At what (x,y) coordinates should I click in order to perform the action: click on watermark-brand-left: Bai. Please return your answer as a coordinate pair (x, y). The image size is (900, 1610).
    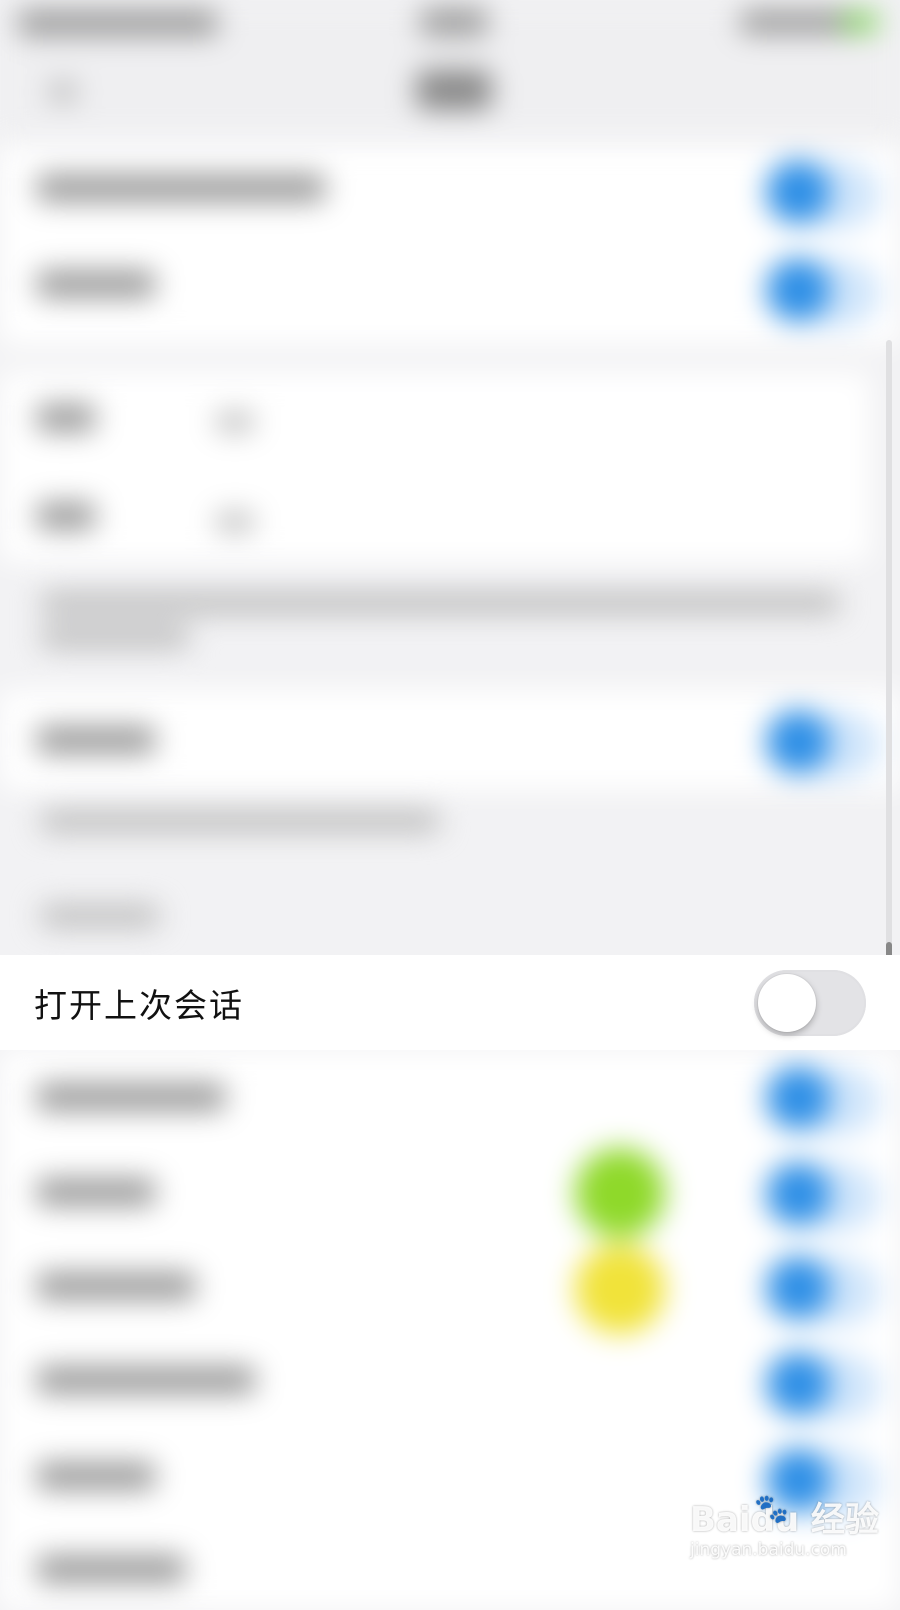
    Looking at the image, I should click on (720, 1520).